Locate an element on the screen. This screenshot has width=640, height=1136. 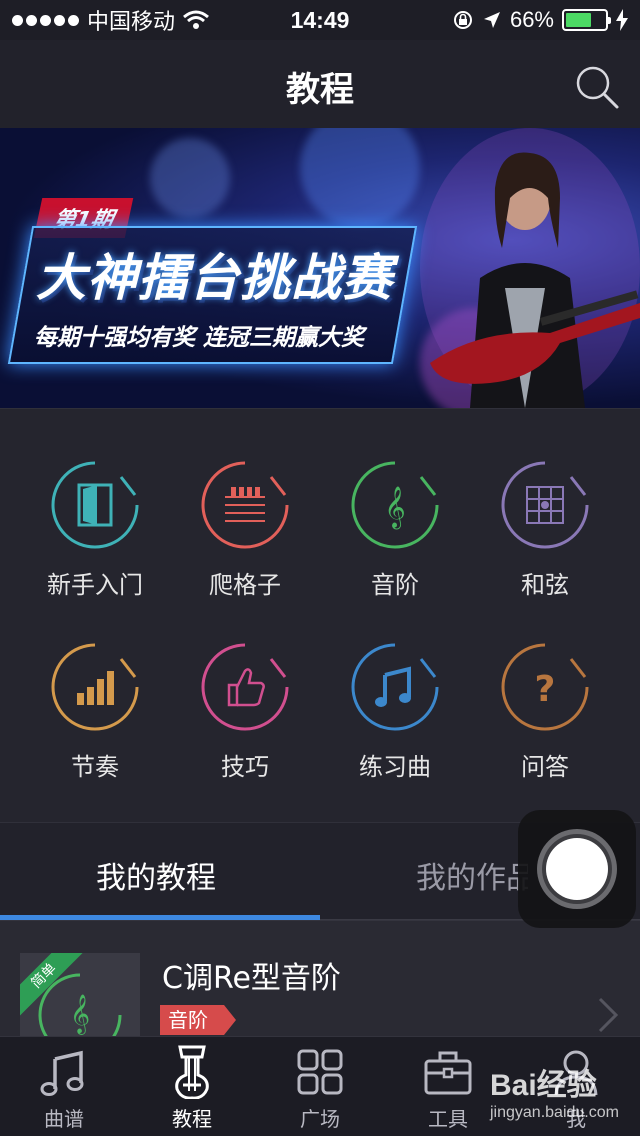
search-icon is located at coordinates (597, 87).